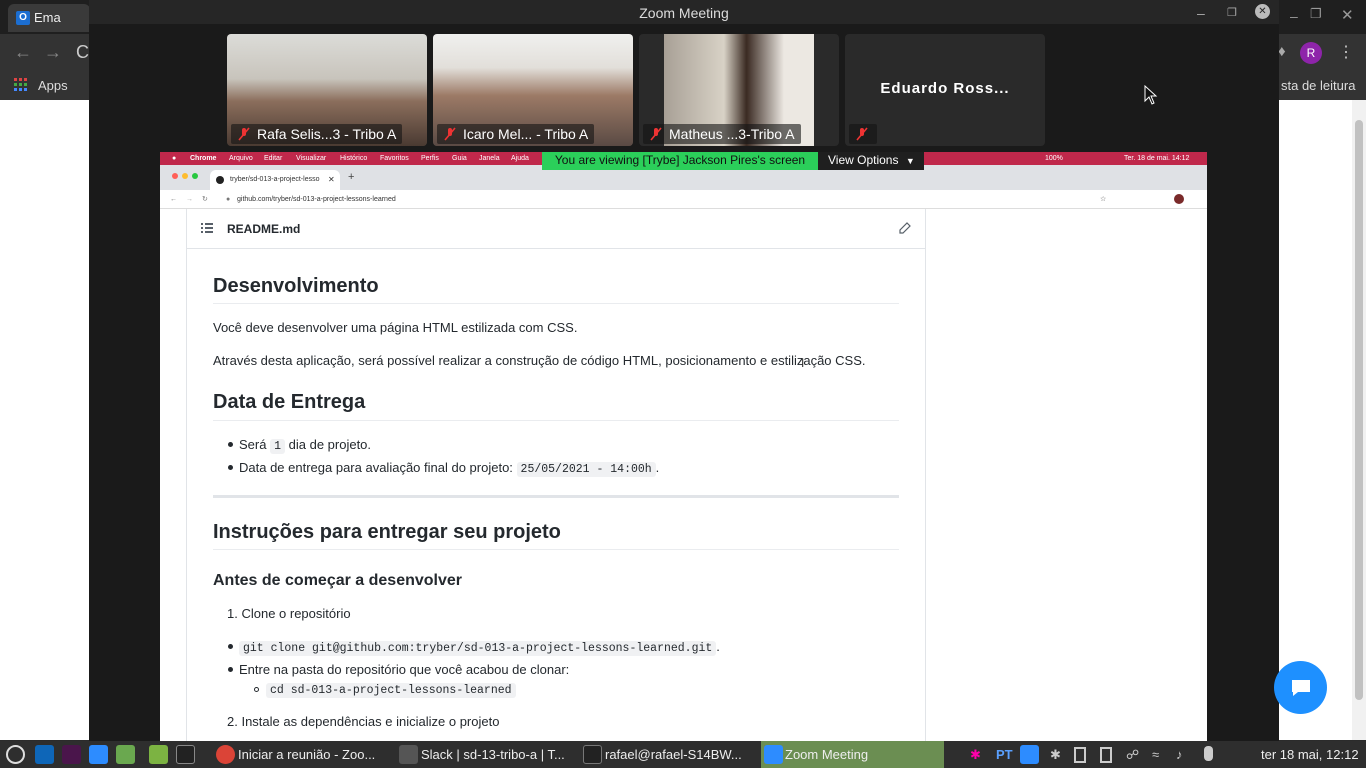 The width and height of the screenshot is (1366, 768). What do you see at coordinates (277, 446) in the screenshot?
I see `inline-code: 1` at bounding box center [277, 446].